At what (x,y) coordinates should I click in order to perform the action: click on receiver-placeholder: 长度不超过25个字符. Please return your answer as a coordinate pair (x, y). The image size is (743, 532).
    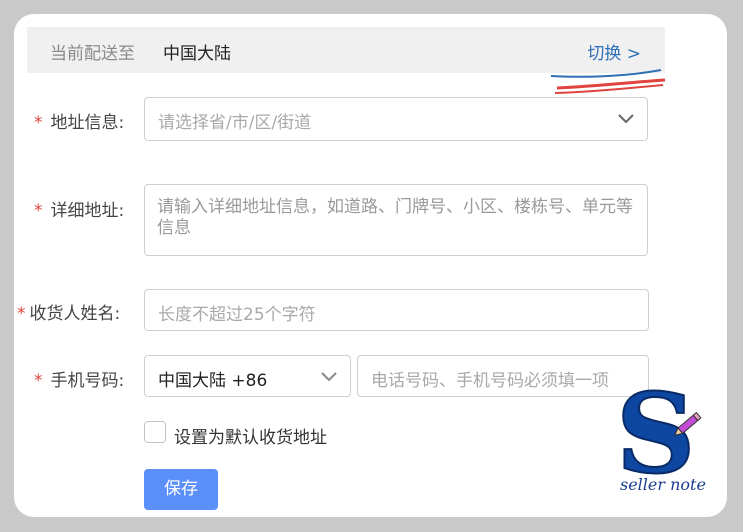
    Looking at the image, I should click on (237, 315).